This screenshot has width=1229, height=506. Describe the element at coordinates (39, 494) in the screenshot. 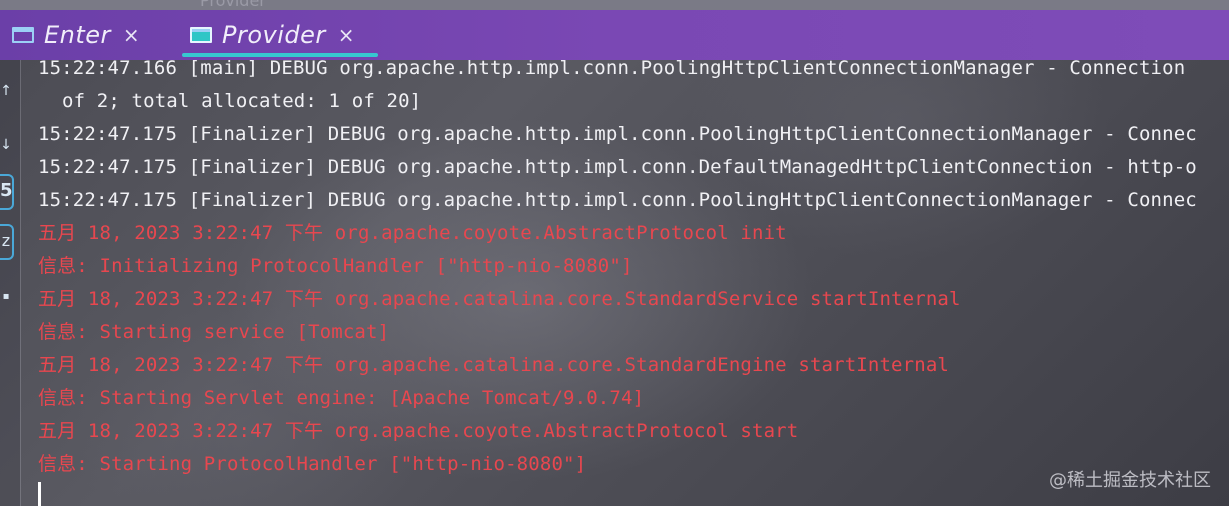

I see `text-cursor` at that location.